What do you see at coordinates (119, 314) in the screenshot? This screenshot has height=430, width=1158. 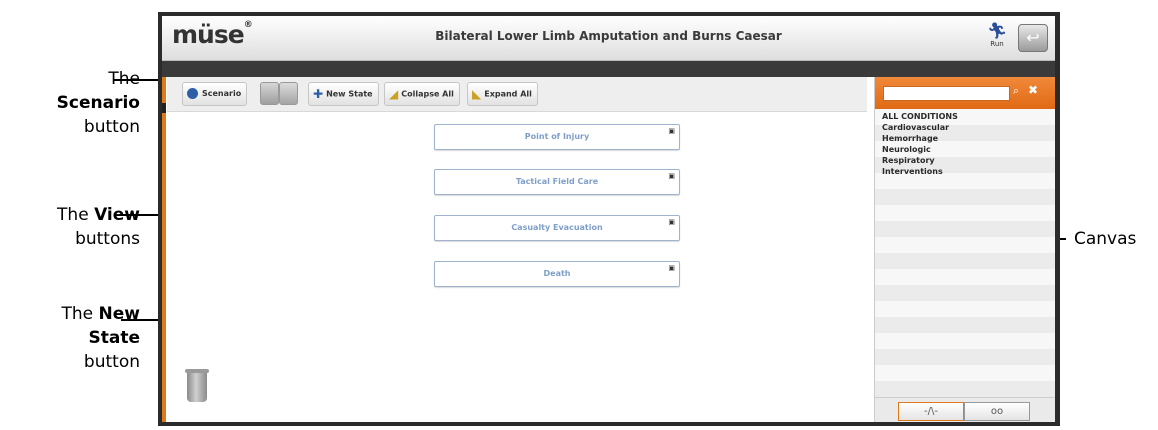 I see `callout-bold: New` at bounding box center [119, 314].